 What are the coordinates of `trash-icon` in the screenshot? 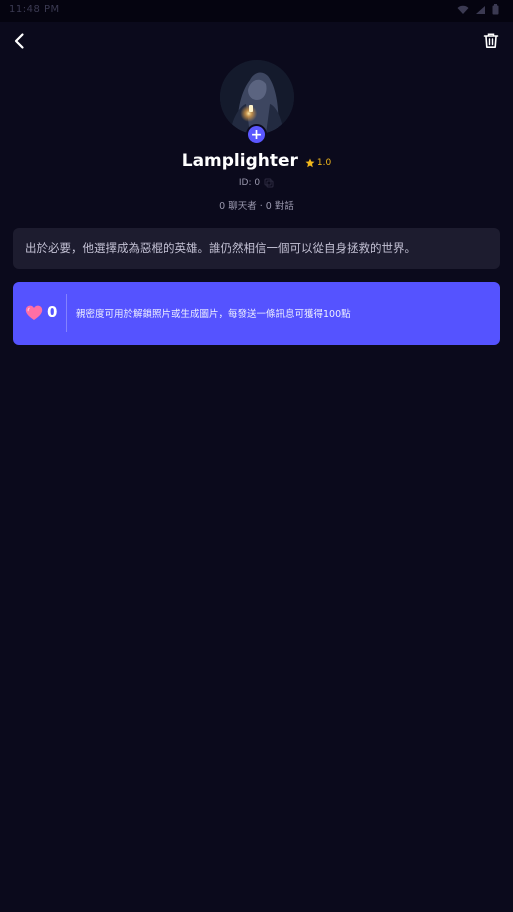 It's located at (491, 40).